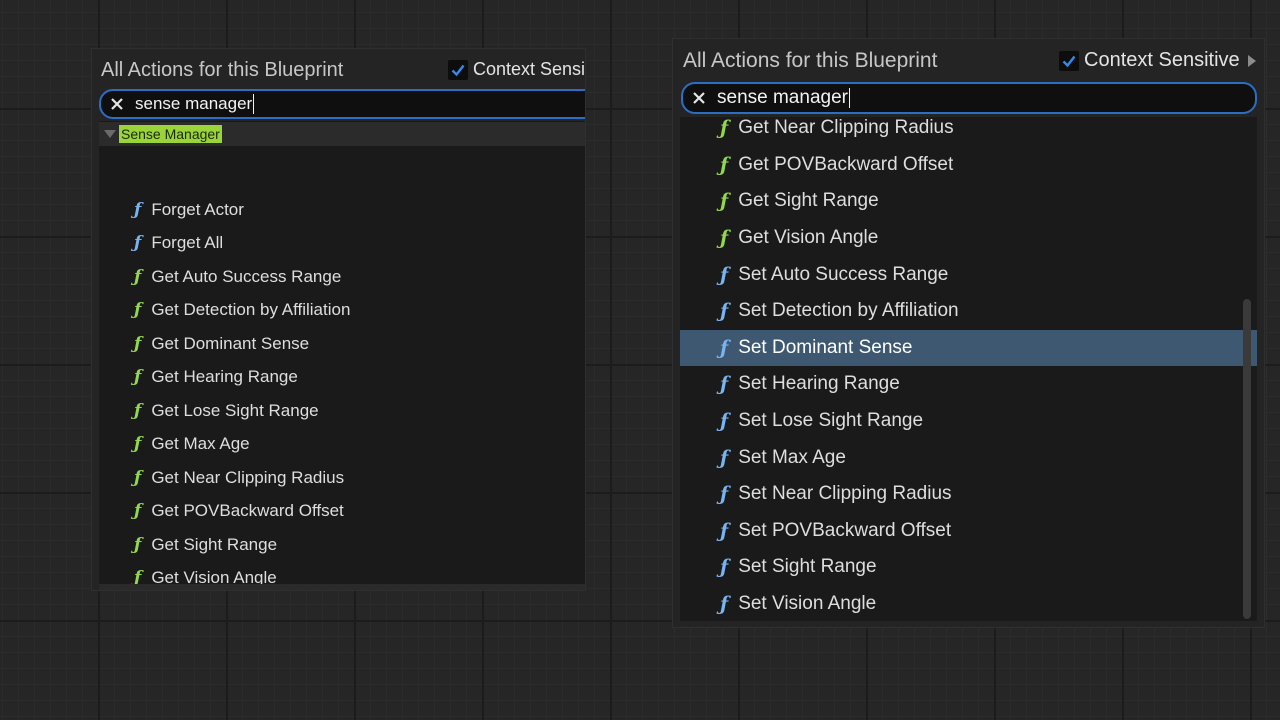 This screenshot has width=1280, height=720. Describe the element at coordinates (1251, 60) in the screenshot. I see `chevron-right-icon` at that location.